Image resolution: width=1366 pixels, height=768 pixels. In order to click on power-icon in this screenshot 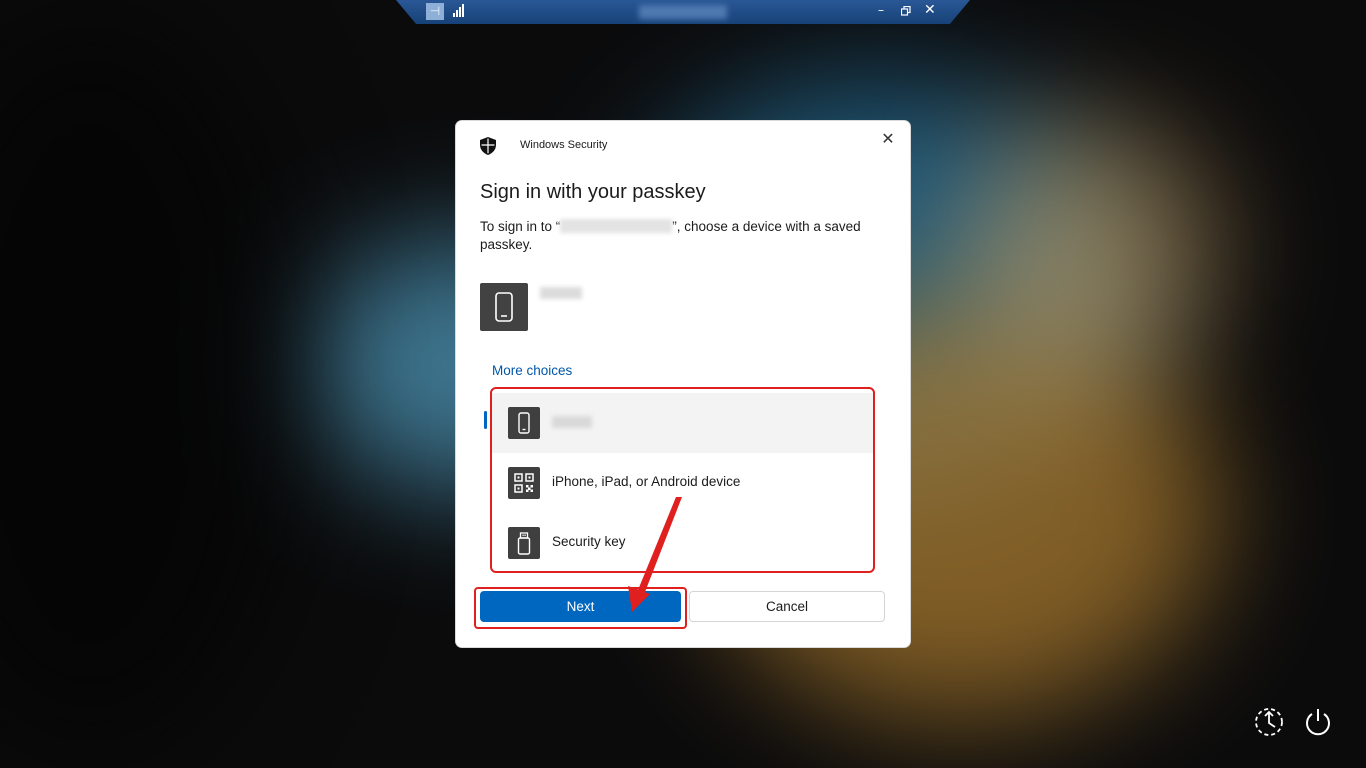, I will do `click(1318, 722)`.